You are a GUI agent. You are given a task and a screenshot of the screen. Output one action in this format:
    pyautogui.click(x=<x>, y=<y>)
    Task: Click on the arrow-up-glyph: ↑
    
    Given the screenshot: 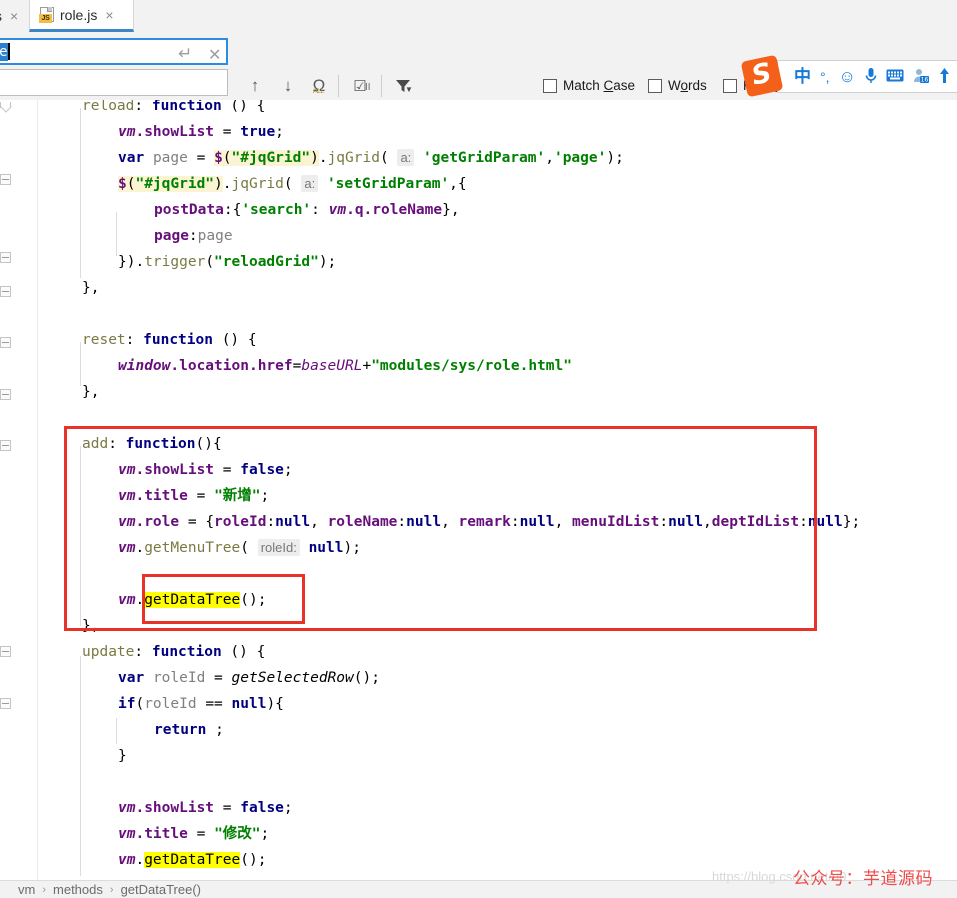 What is the action you would take?
    pyautogui.click(x=255, y=85)
    